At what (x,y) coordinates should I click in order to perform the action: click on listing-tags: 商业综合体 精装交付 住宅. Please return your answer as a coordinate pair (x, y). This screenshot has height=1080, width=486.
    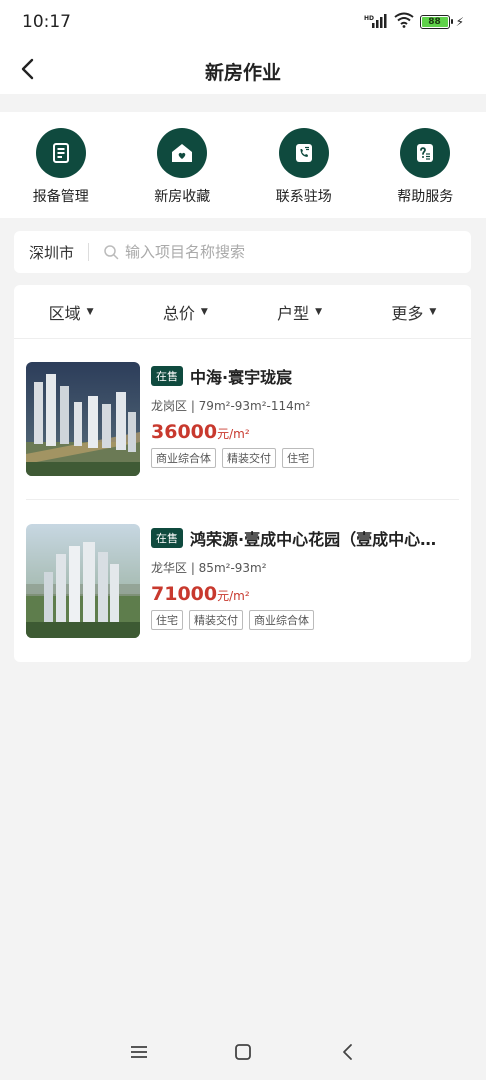
    Looking at the image, I should click on (305, 458).